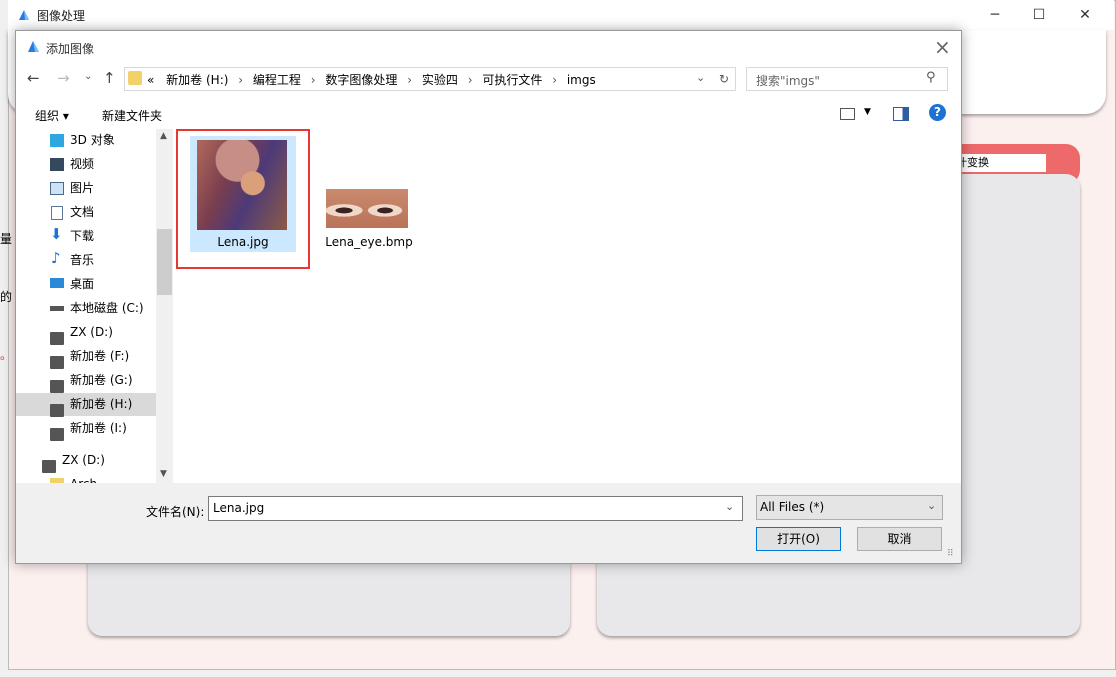  What do you see at coordinates (367, 208) in the screenshot?
I see `lena-eye-thumbnail` at bounding box center [367, 208].